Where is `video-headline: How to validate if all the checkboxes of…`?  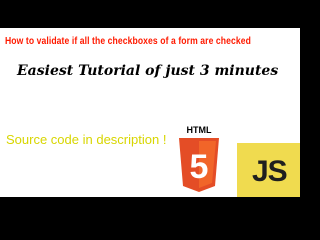 video-headline: How to validate if all the checkboxes of… is located at coordinates (128, 41).